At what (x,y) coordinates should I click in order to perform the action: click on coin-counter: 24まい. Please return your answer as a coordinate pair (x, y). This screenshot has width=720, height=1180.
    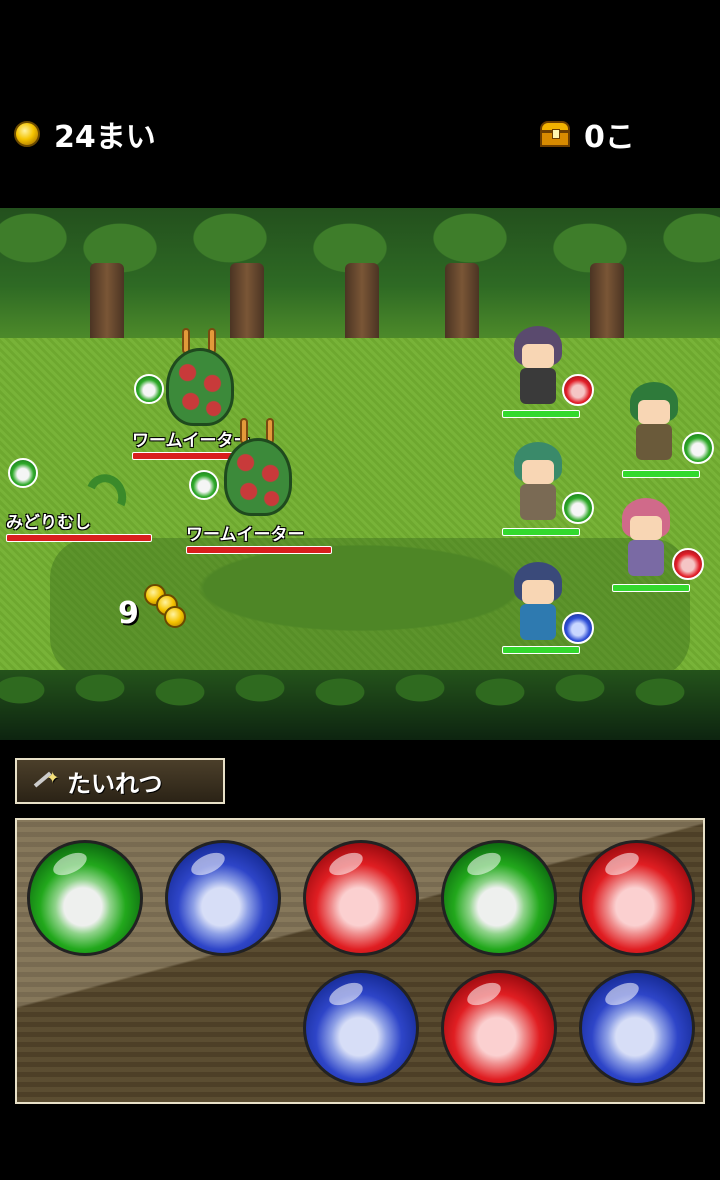
    Looking at the image, I should click on (85, 134).